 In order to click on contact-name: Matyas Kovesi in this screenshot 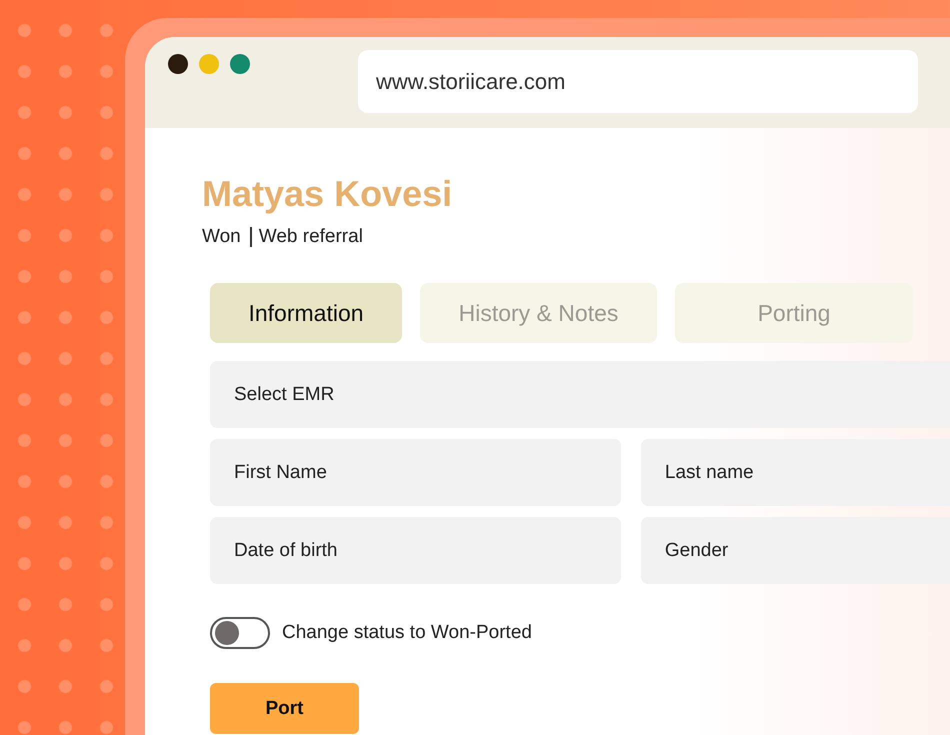, I will do `click(328, 194)`.